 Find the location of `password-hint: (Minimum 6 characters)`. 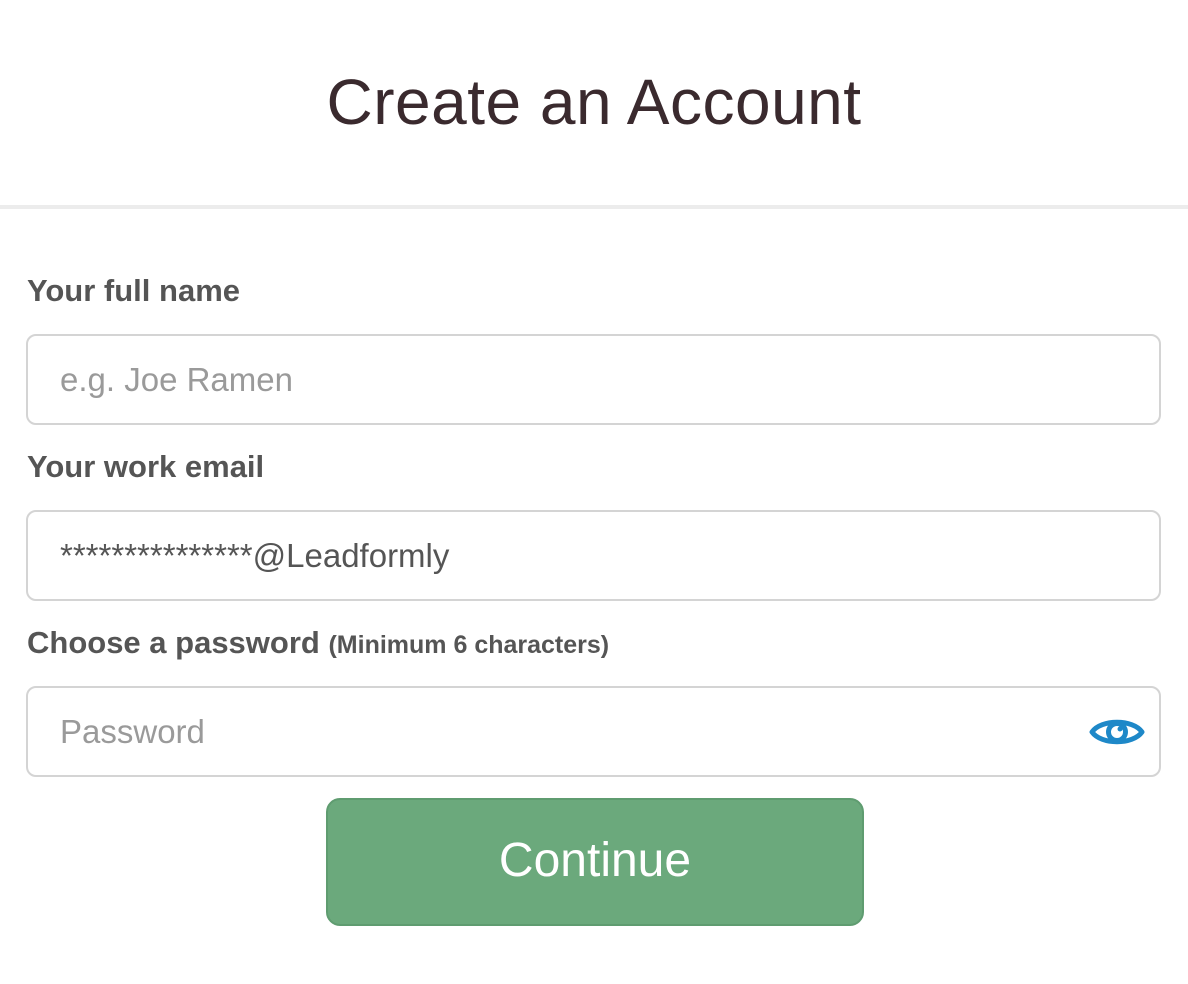

password-hint: (Minimum 6 characters) is located at coordinates (469, 645).